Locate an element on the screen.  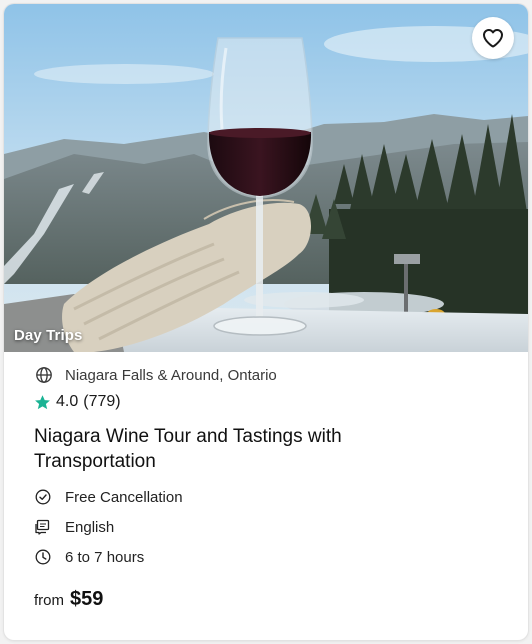
globe-icon is located at coordinates (44, 375).